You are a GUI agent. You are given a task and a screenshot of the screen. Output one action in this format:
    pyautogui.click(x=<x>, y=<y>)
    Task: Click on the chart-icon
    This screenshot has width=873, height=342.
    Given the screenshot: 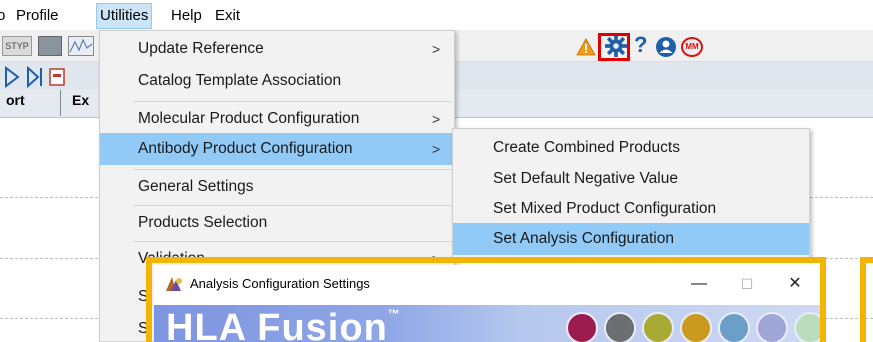 What is the action you would take?
    pyautogui.click(x=81, y=46)
    